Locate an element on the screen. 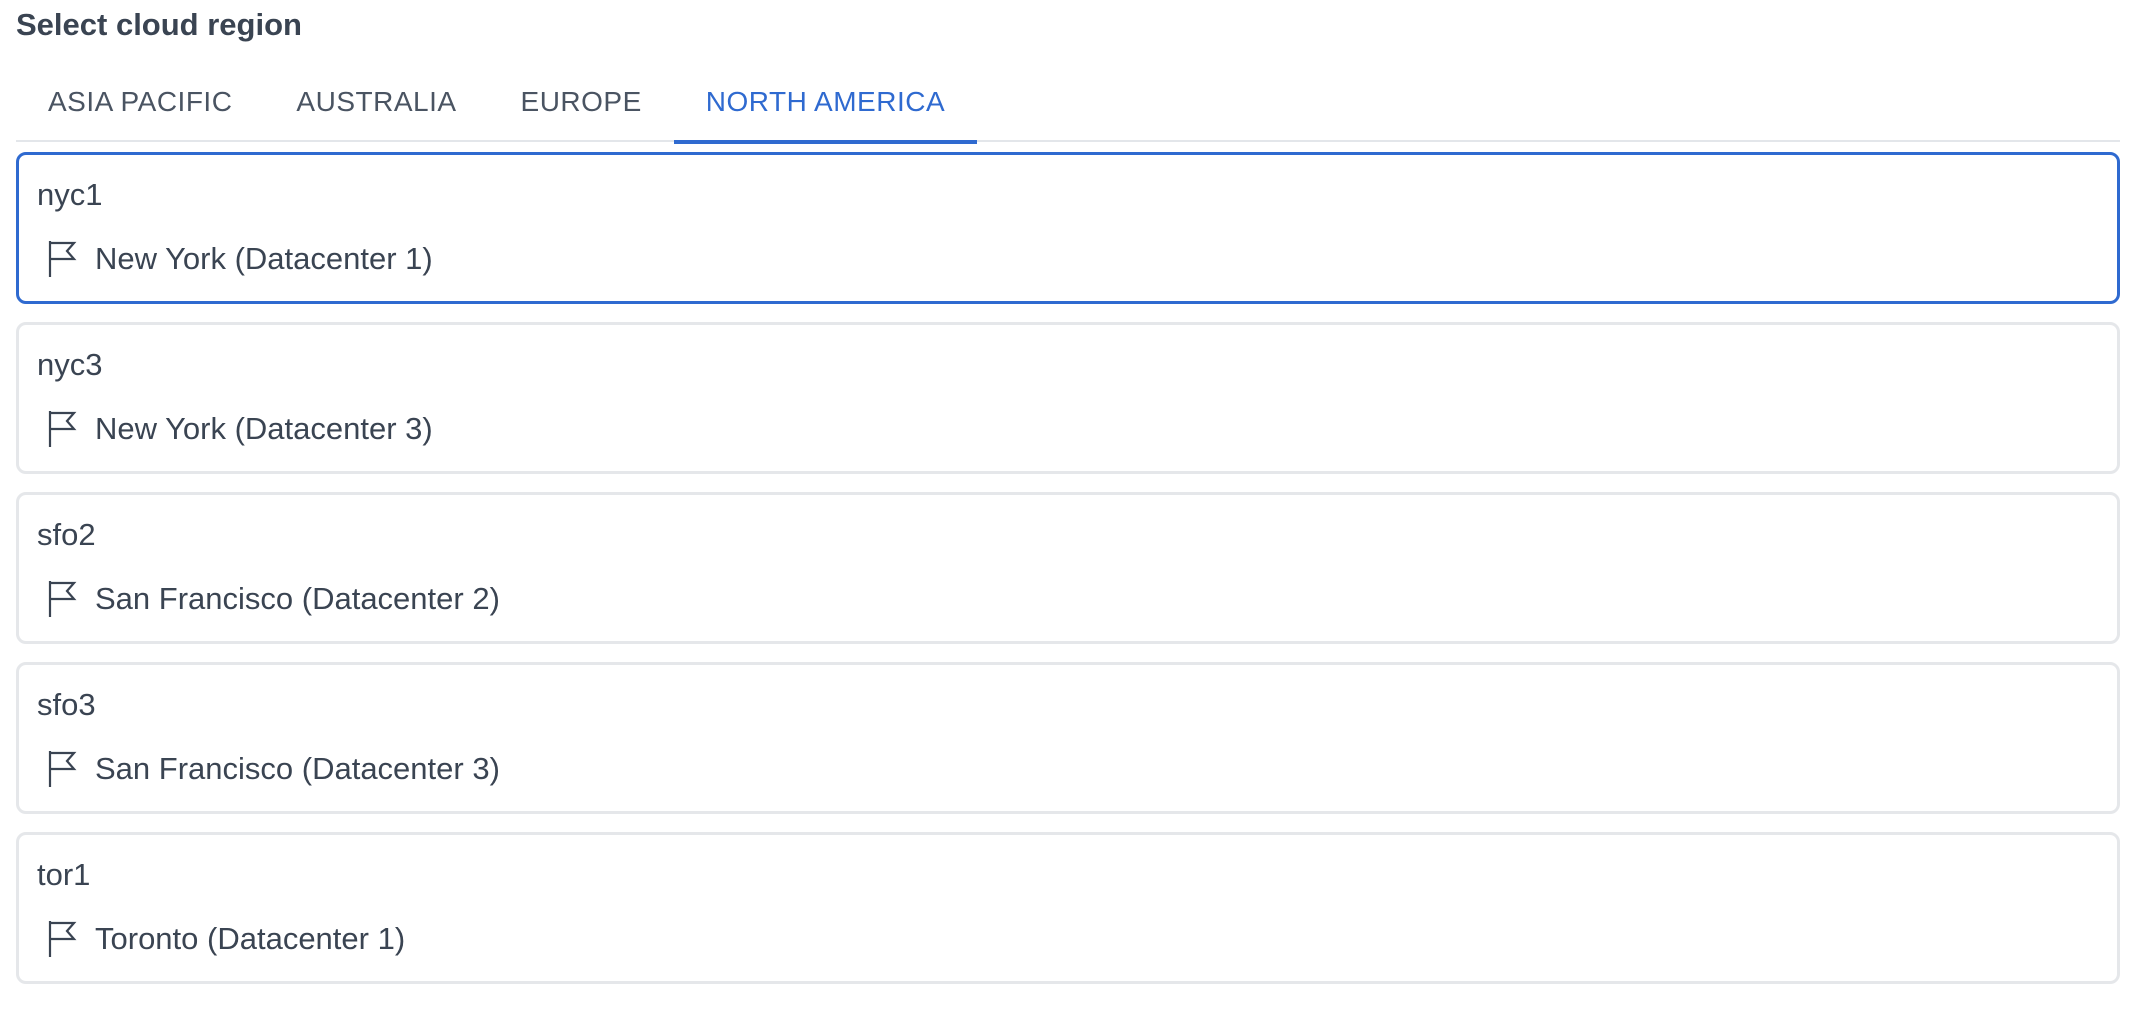  region-name: Toronto (Datacenter 1) is located at coordinates (250, 938).